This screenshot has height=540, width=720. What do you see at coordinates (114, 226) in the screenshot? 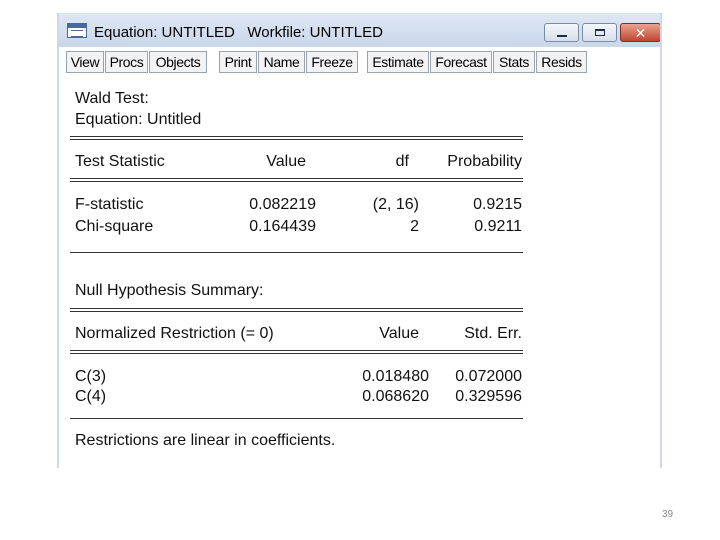
I see `test-row-chi-square: Chi-square` at bounding box center [114, 226].